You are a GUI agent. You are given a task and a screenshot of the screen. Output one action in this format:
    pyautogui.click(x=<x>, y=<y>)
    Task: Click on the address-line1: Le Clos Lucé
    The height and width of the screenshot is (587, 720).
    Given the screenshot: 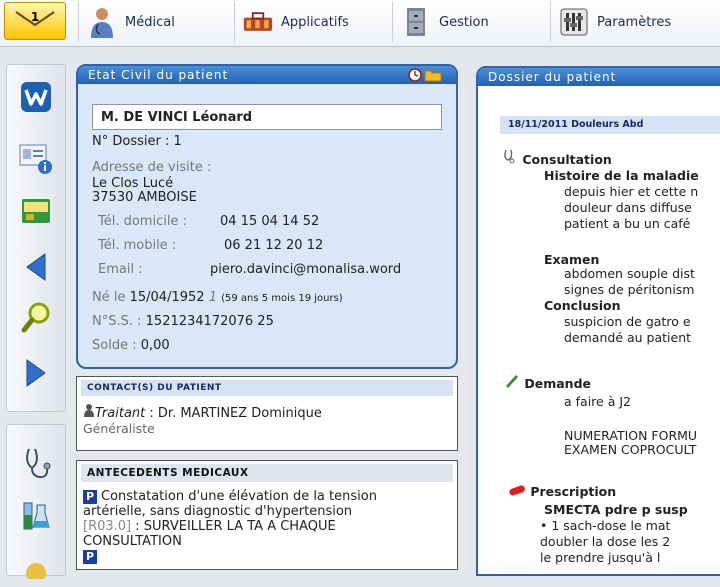 What is the action you would take?
    pyautogui.click(x=133, y=183)
    